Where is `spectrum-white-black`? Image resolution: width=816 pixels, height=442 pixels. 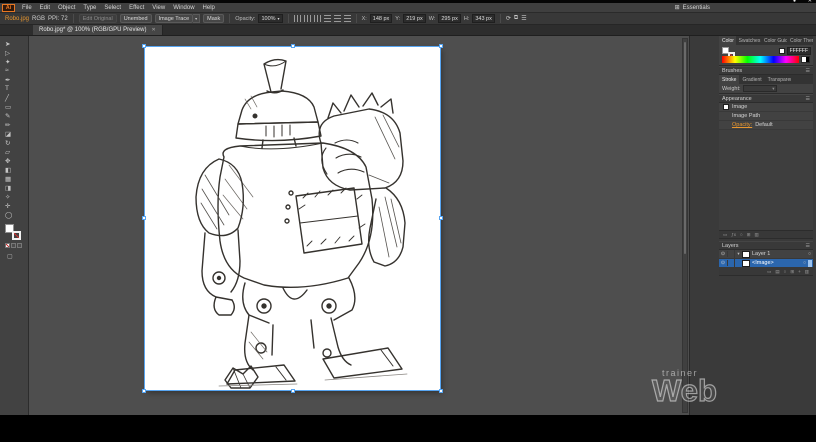 spectrum-white-black is located at coordinates (805, 59).